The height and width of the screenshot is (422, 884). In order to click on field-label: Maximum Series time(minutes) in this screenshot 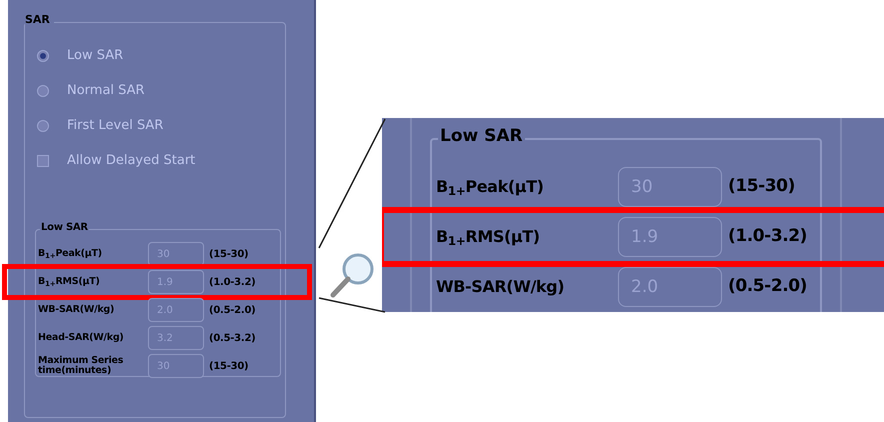, I will do `click(81, 366)`.